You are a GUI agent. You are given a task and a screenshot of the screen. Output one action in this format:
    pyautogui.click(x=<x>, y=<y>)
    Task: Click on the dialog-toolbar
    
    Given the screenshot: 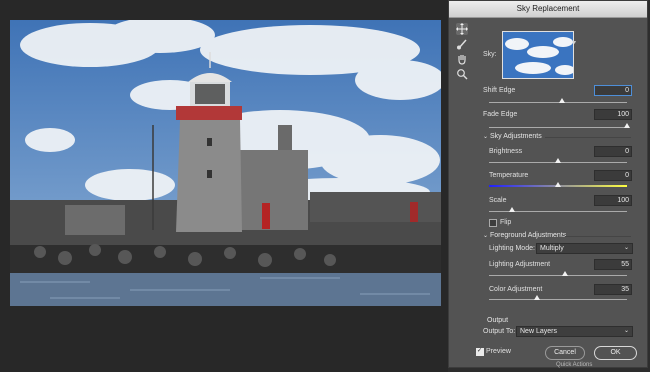 What is the action you would take?
    pyautogui.click(x=463, y=53)
    